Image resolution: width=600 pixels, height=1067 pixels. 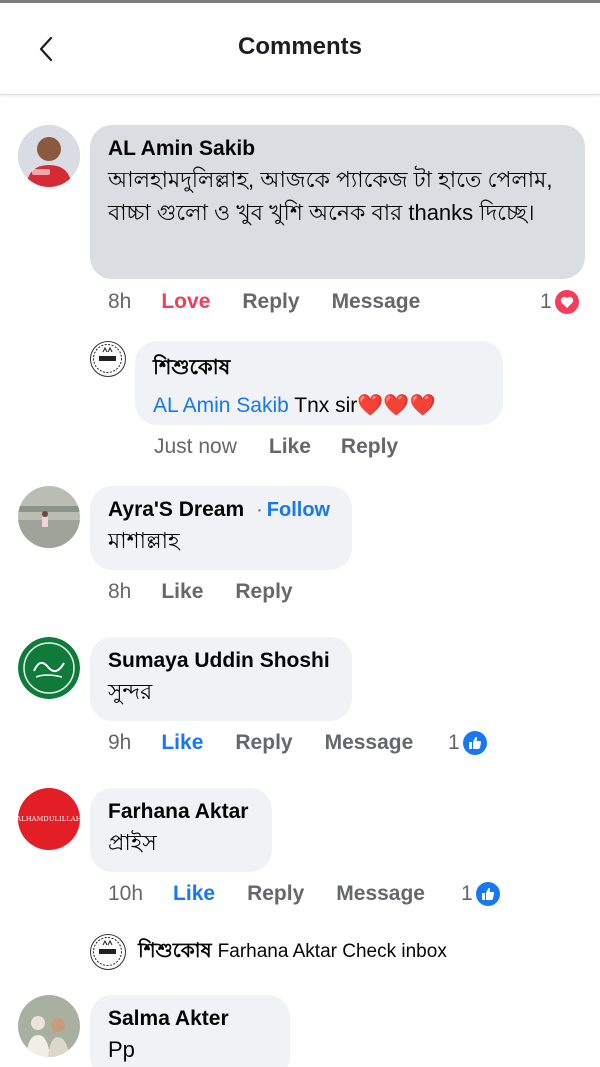 What do you see at coordinates (144, 540) in the screenshot?
I see `comment-text: মাশাল্লাহ` at bounding box center [144, 540].